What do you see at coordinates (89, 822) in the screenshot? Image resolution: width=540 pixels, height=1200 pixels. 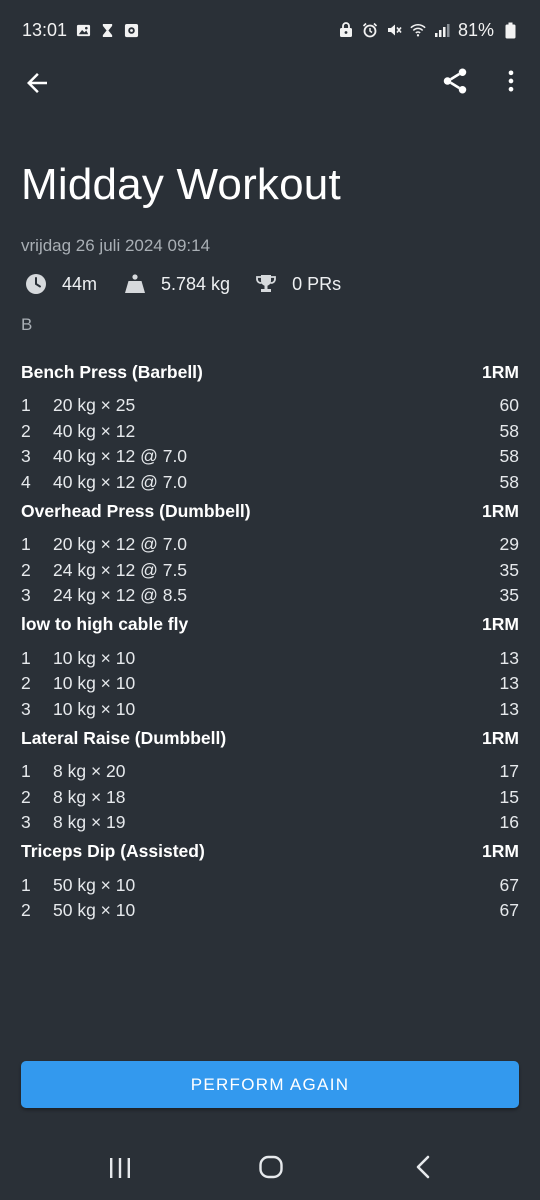 I see `set-description: 8 kg × 19` at bounding box center [89, 822].